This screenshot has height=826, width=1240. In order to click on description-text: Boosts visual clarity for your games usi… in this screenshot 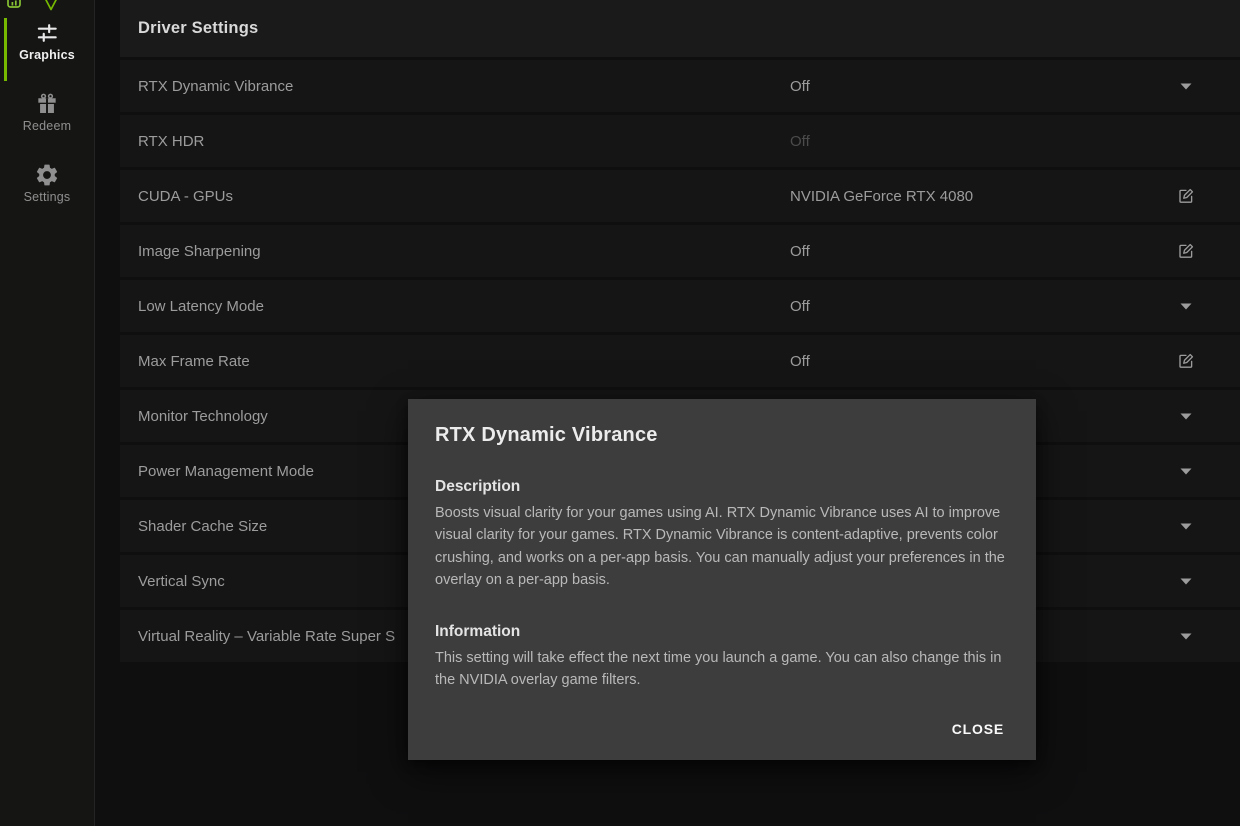, I will do `click(720, 547)`.